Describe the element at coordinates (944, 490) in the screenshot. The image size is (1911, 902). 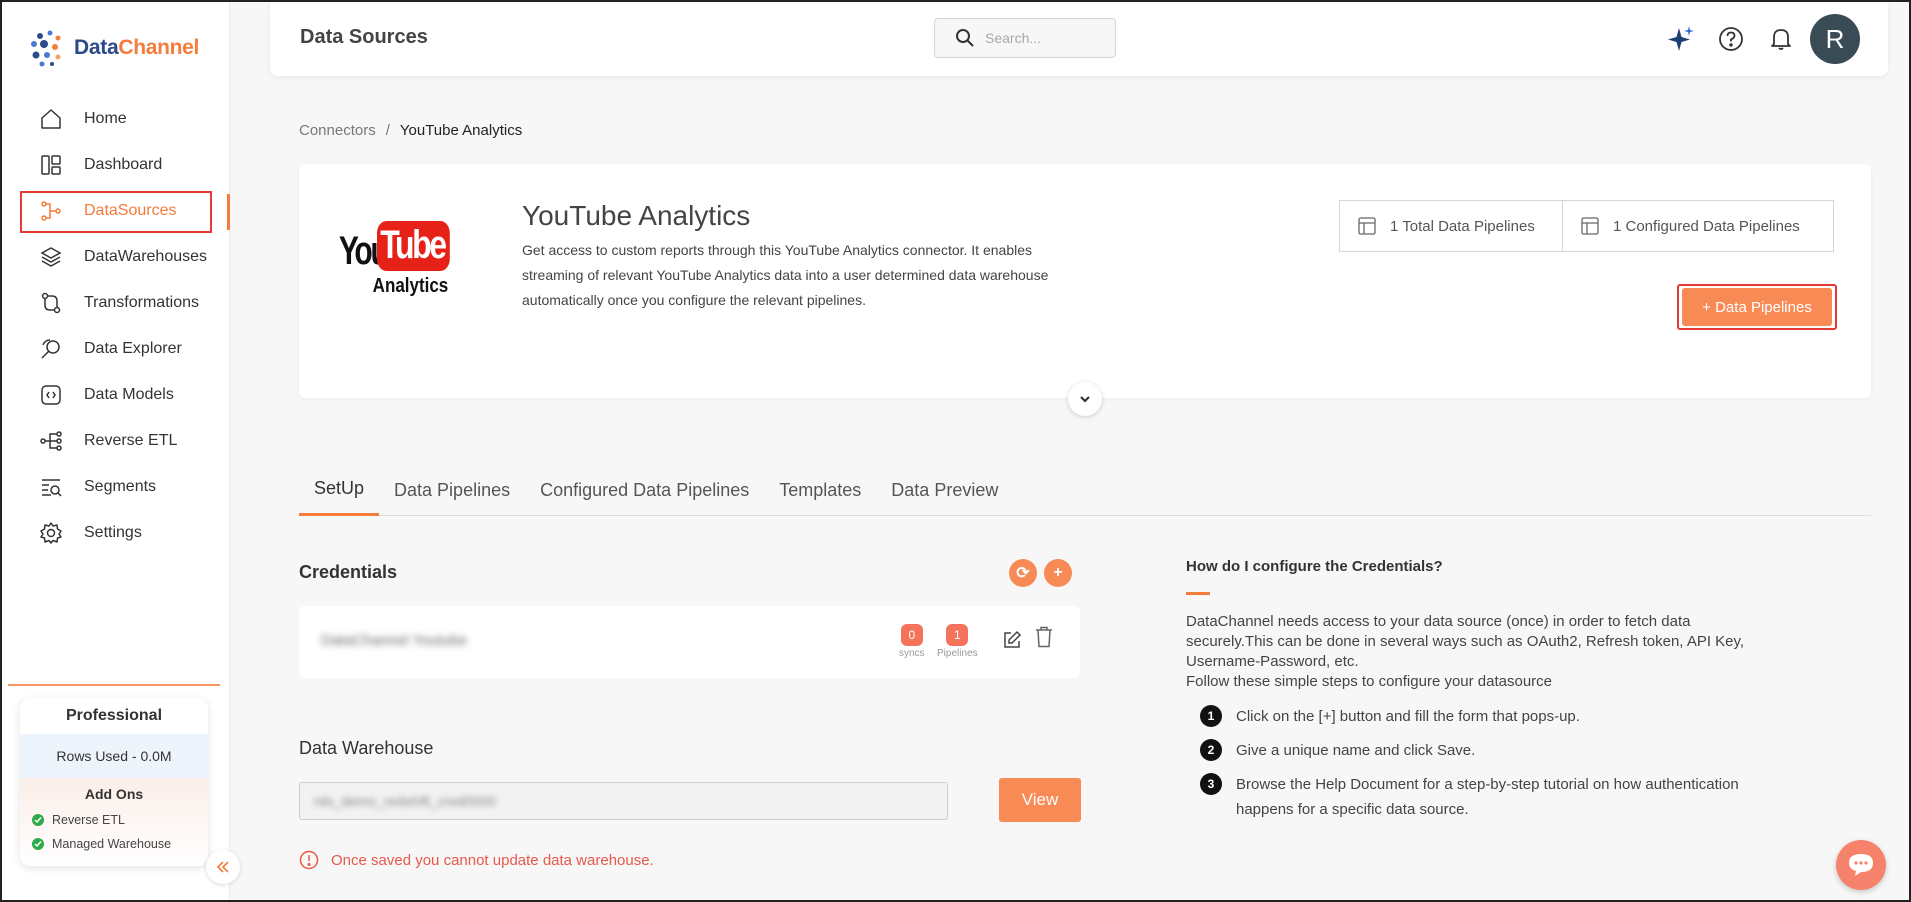
I see `tab-data-preview: Data Preview` at that location.